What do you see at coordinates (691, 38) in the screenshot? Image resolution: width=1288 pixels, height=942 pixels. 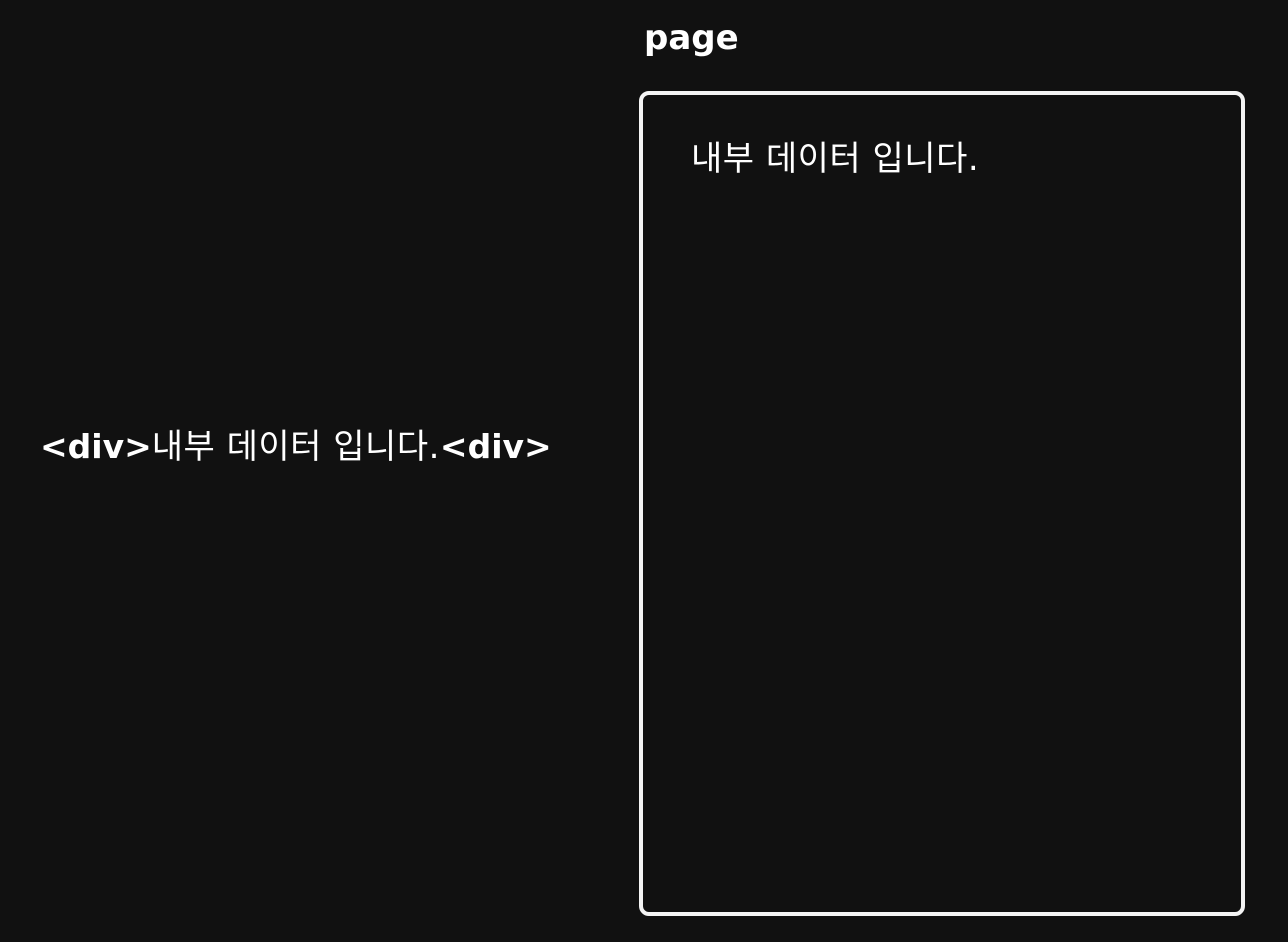 I see `page-label: page` at bounding box center [691, 38].